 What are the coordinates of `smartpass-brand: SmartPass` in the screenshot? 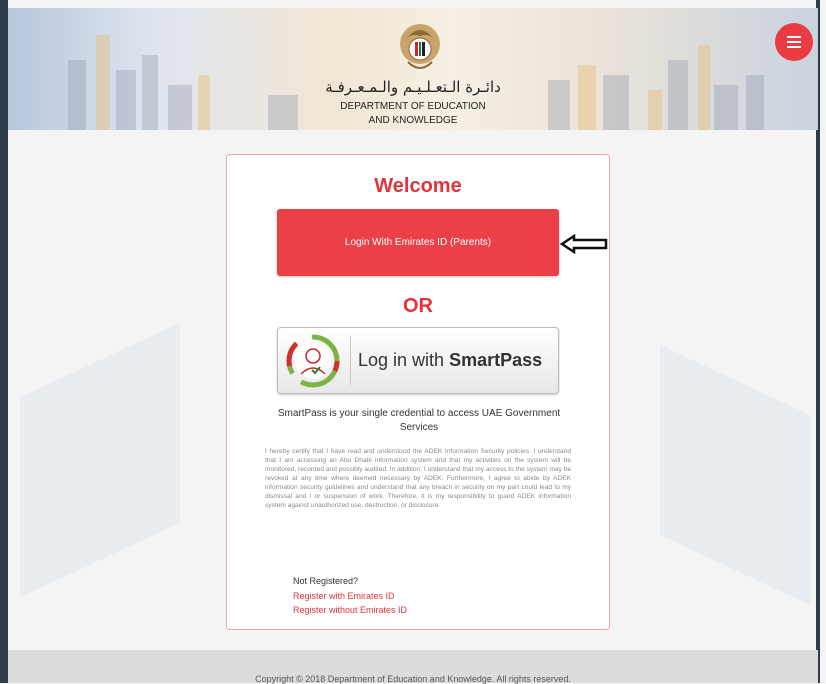 It's located at (496, 360).